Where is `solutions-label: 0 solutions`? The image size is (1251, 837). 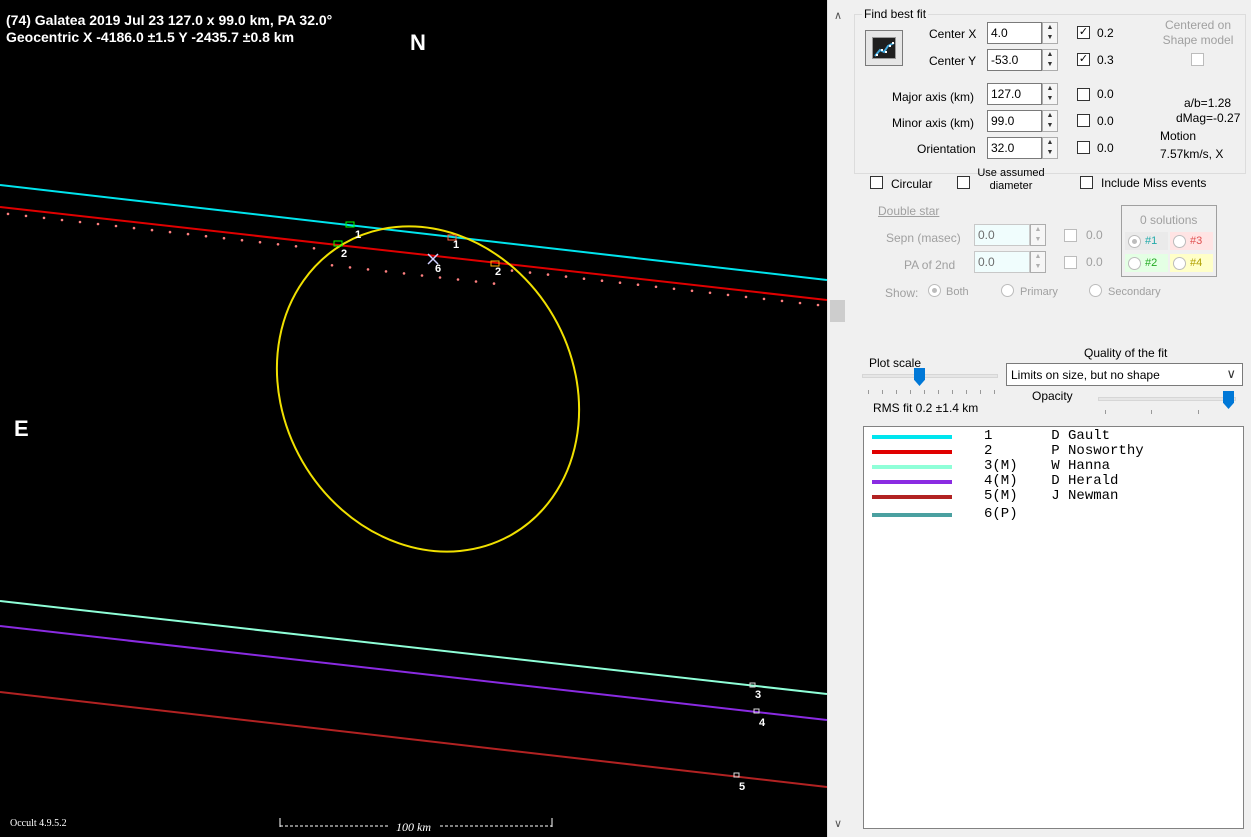 solutions-label: 0 solutions is located at coordinates (1169, 220).